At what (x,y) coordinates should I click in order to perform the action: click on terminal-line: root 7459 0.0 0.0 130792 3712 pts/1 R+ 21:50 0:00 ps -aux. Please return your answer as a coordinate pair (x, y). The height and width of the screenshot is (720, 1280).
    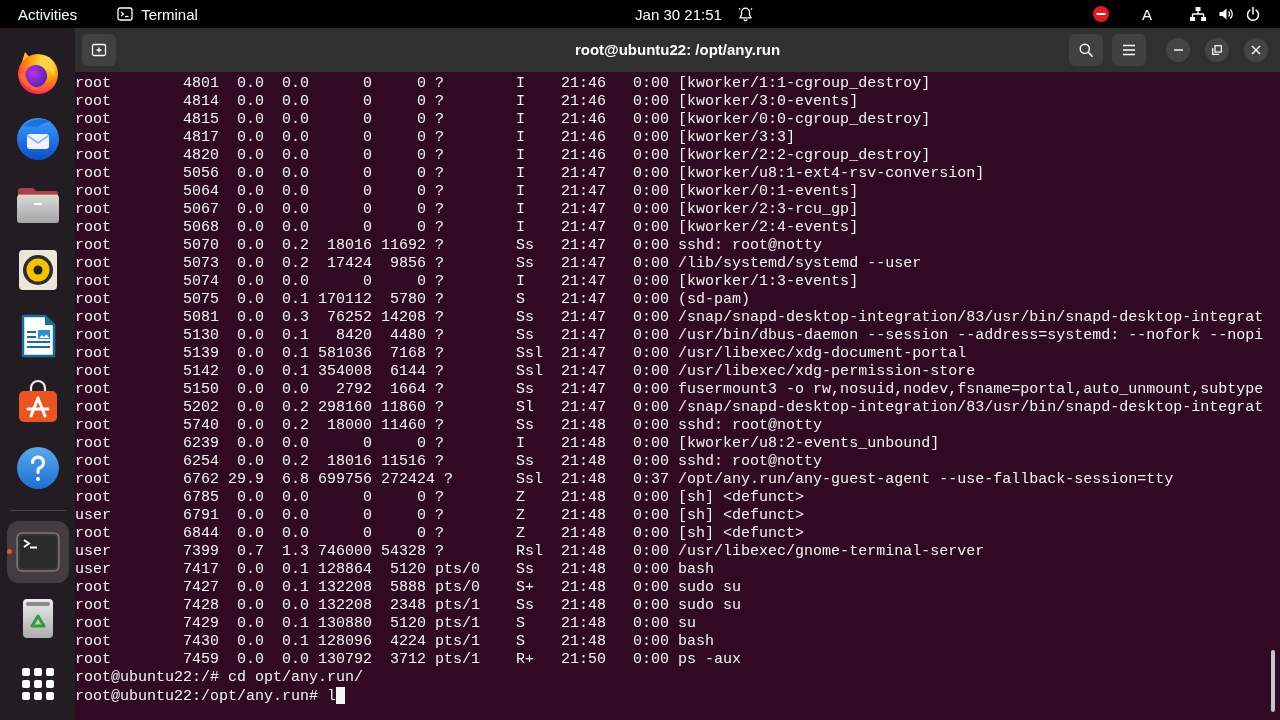
    Looking at the image, I should click on (408, 660).